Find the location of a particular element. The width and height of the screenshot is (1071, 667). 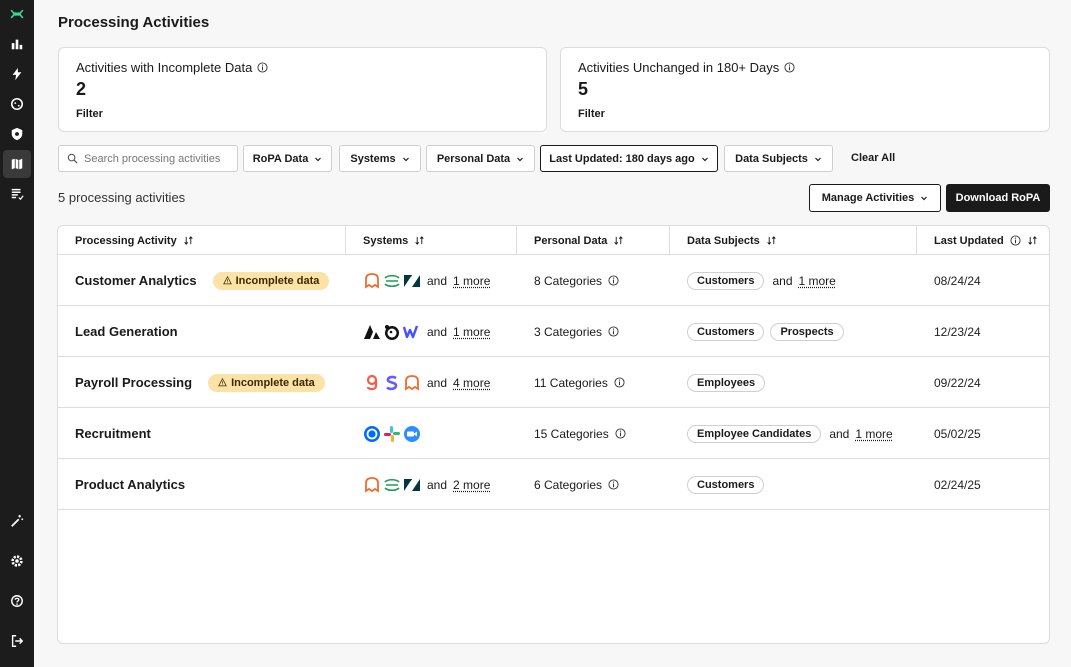

stripe-icon is located at coordinates (392, 383).